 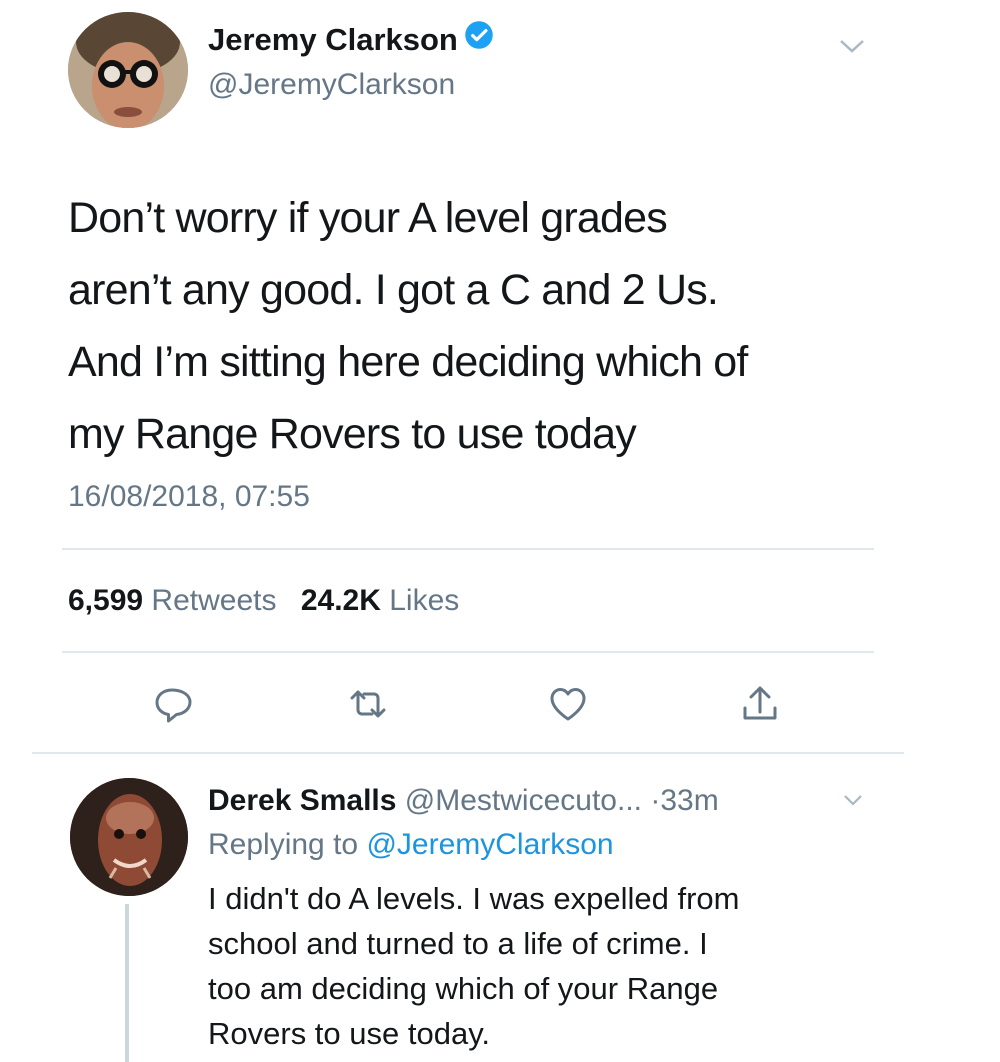 I want to click on retweet-button, so click(x=368, y=704).